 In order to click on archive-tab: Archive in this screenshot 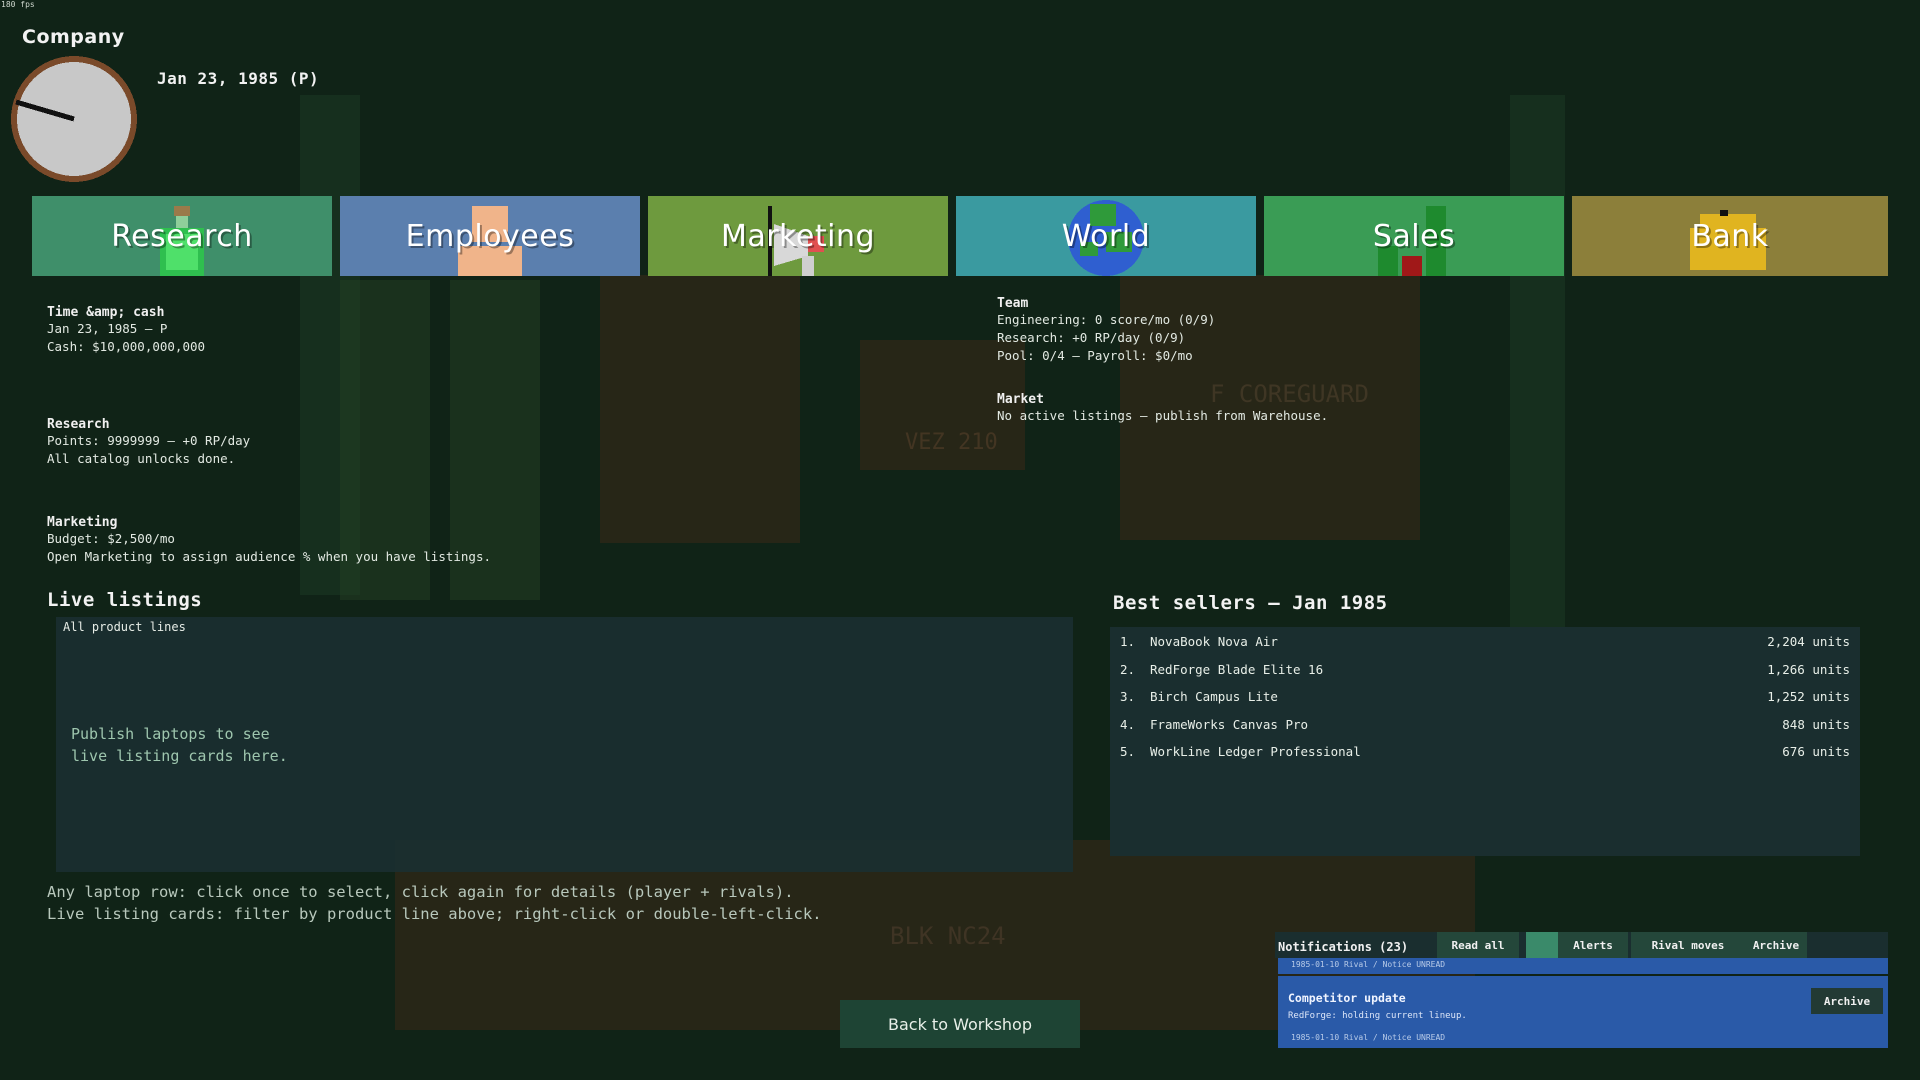, I will do `click(1776, 945)`.